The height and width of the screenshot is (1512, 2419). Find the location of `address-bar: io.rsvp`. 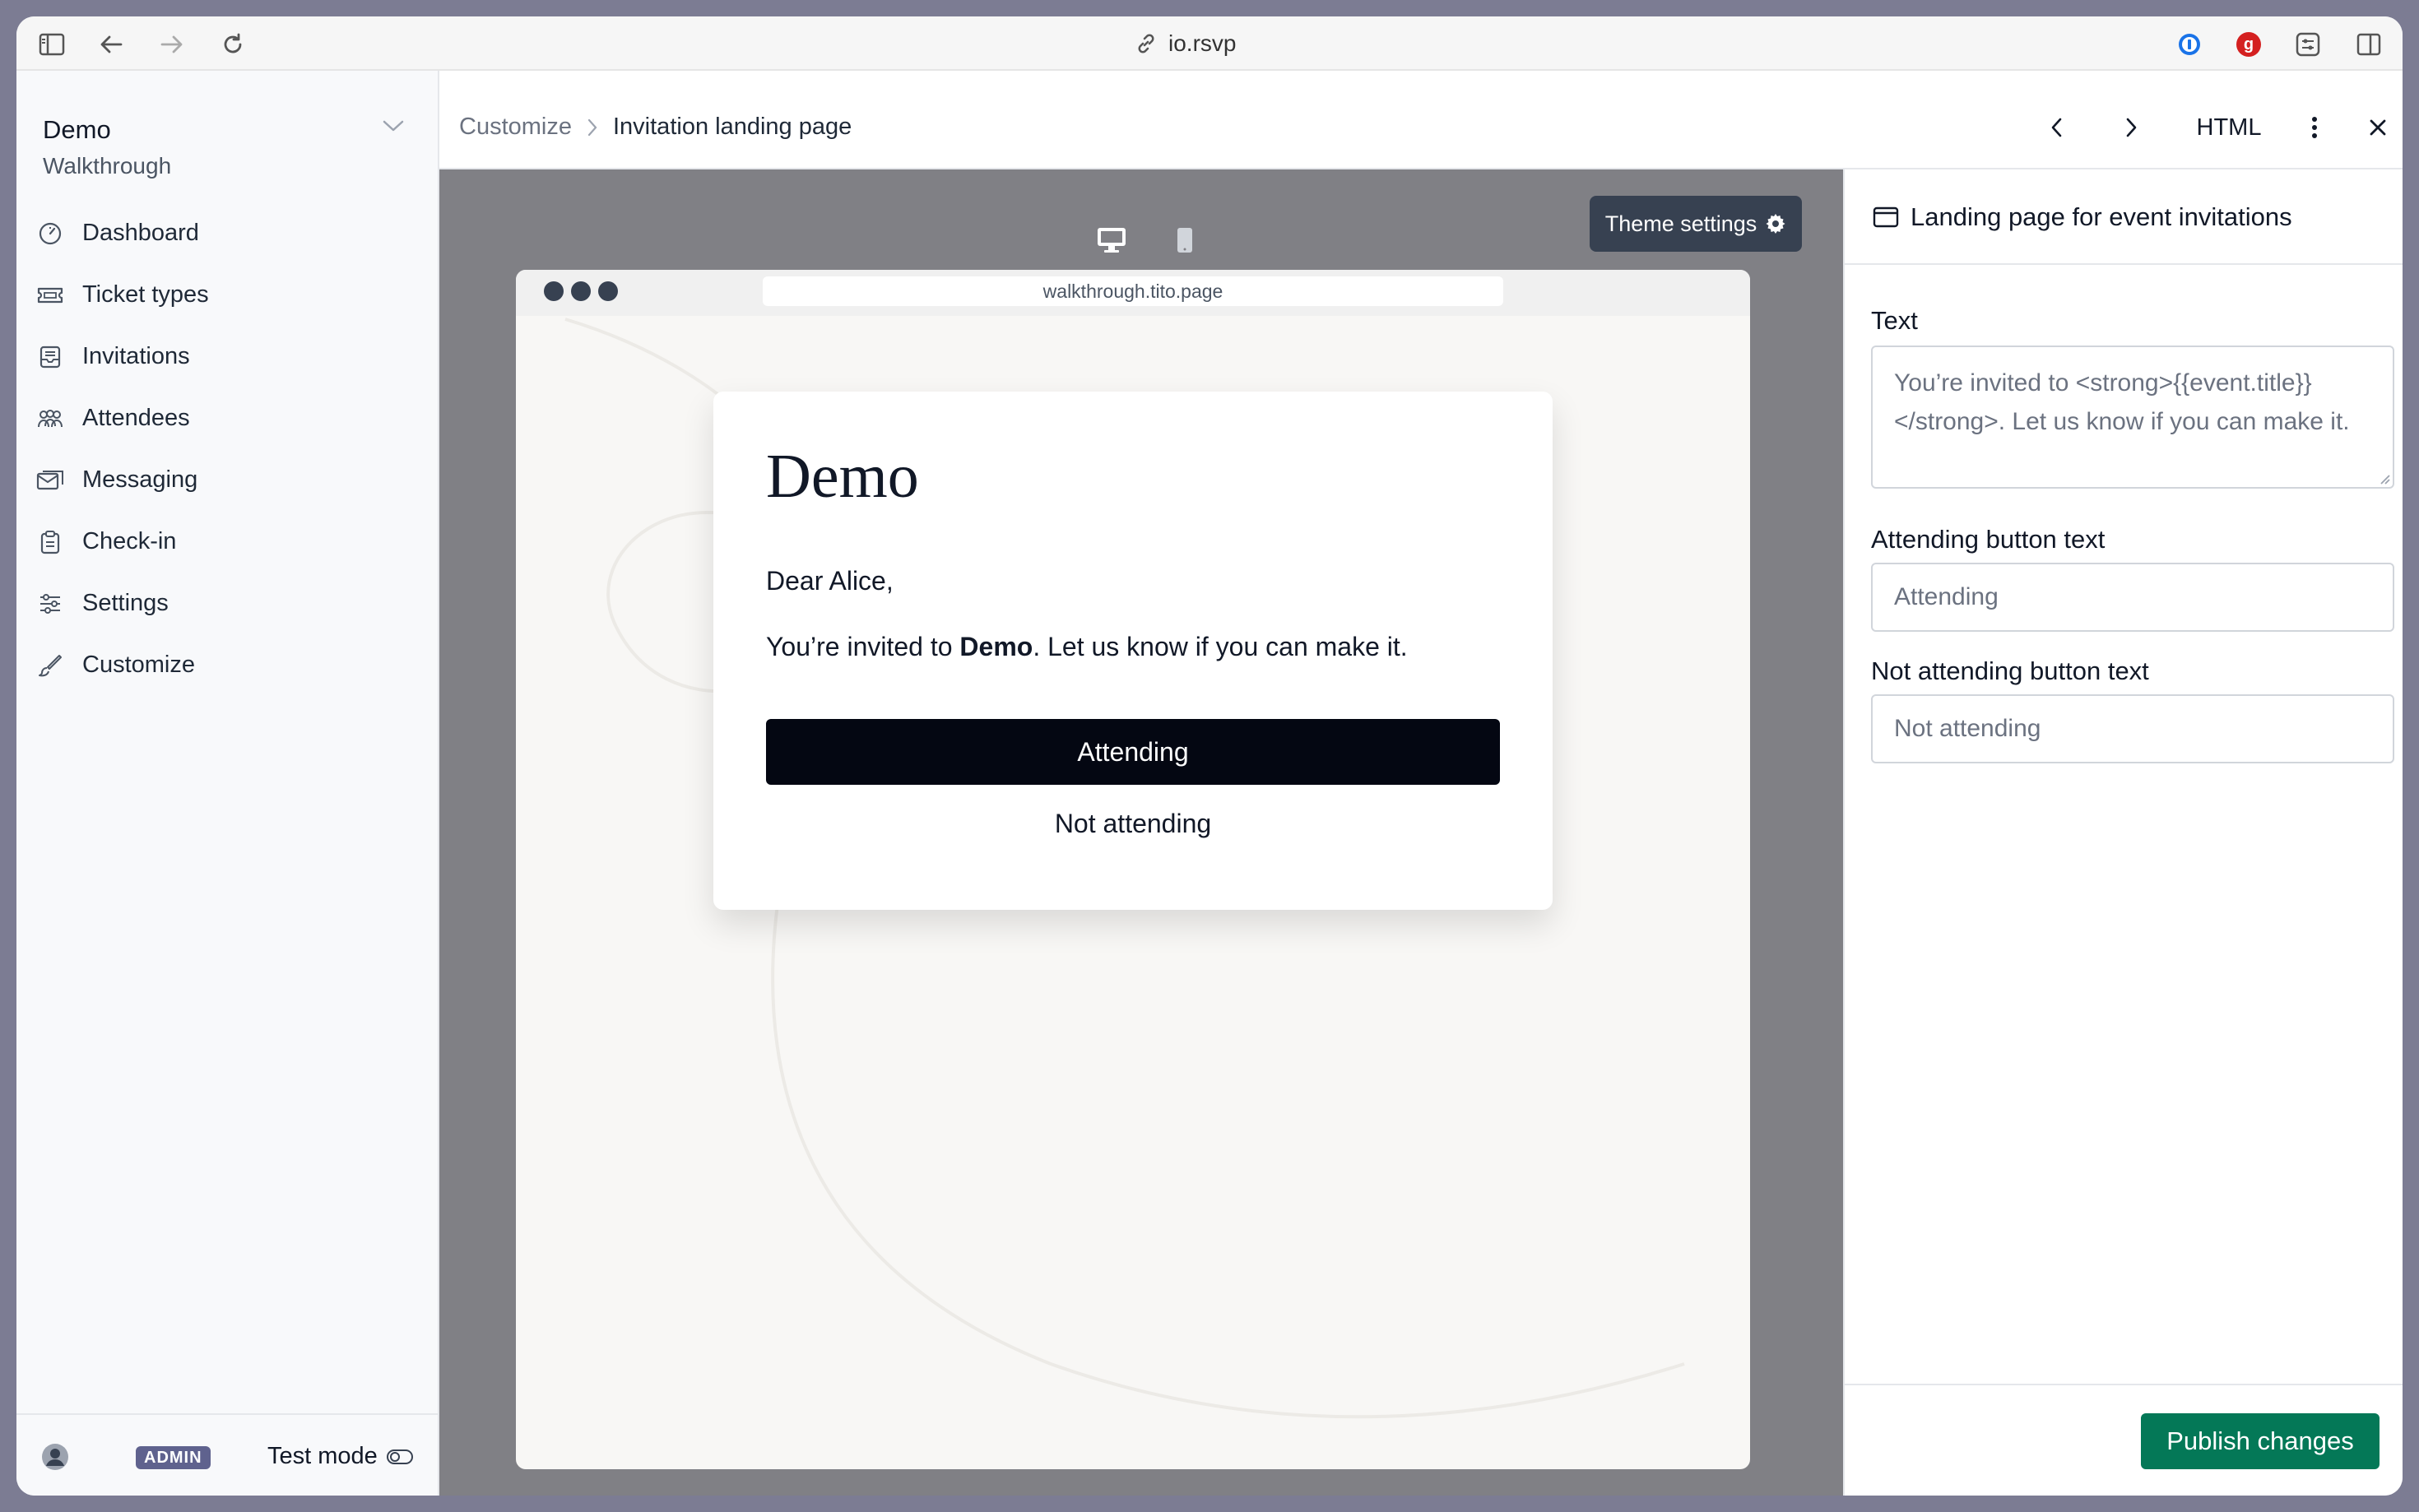

address-bar: io.rsvp is located at coordinates (1185, 43).